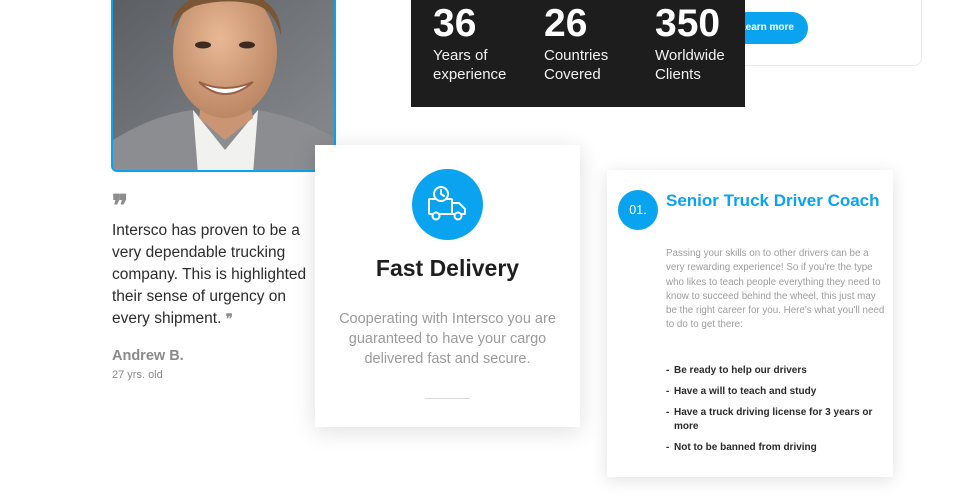  What do you see at coordinates (678, 74) in the screenshot?
I see `stat-label-line2: Clients` at bounding box center [678, 74].